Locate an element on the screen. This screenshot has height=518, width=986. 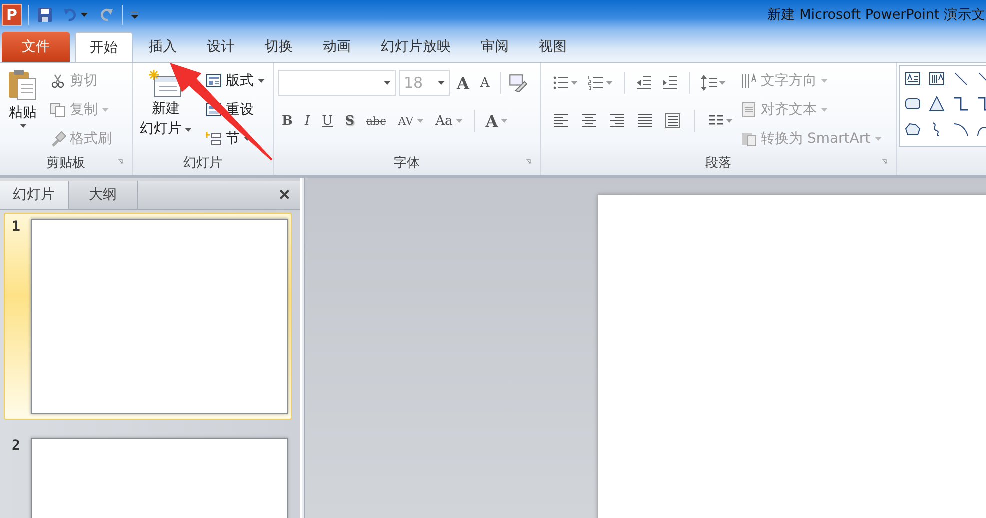
slide-thumbnail-item: 1 is located at coordinates (148, 316).